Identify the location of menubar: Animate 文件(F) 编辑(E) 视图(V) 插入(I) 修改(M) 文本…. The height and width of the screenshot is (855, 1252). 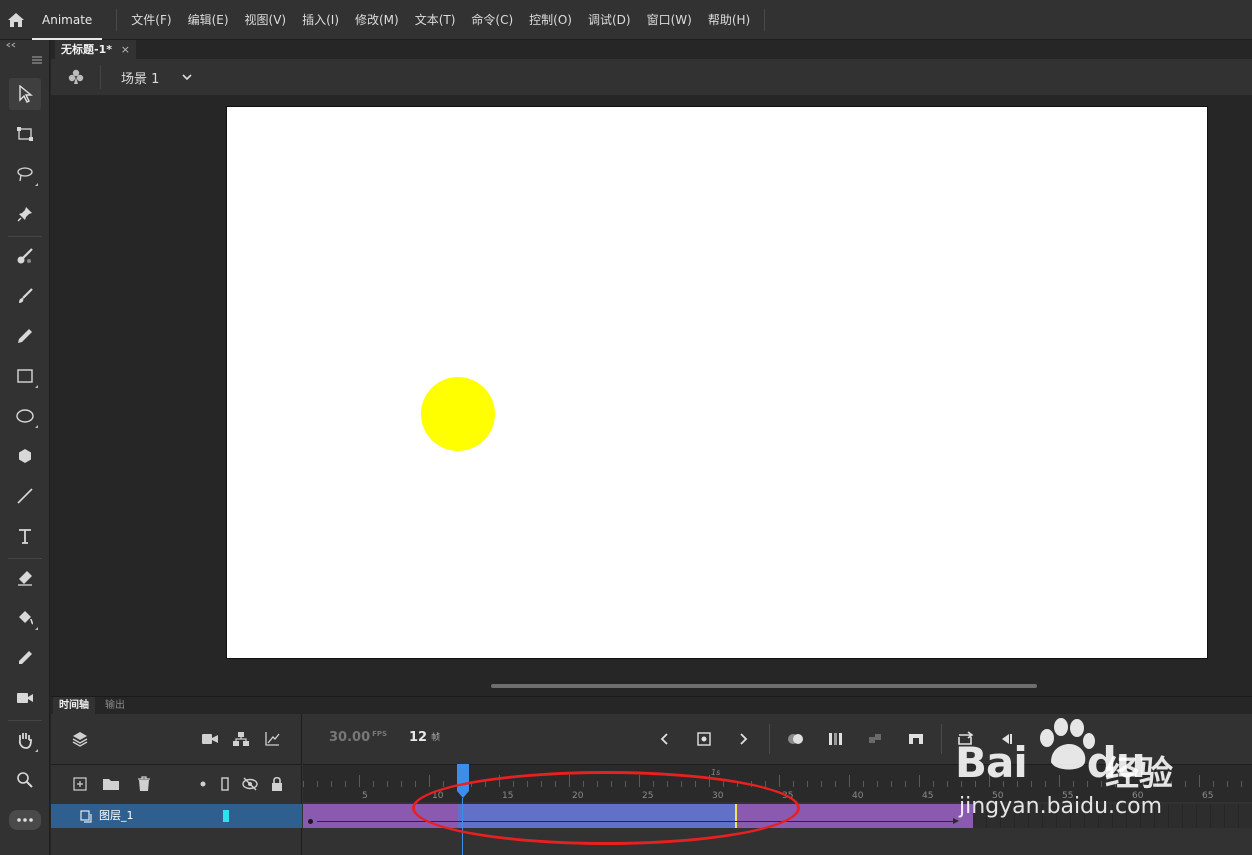
(626, 20).